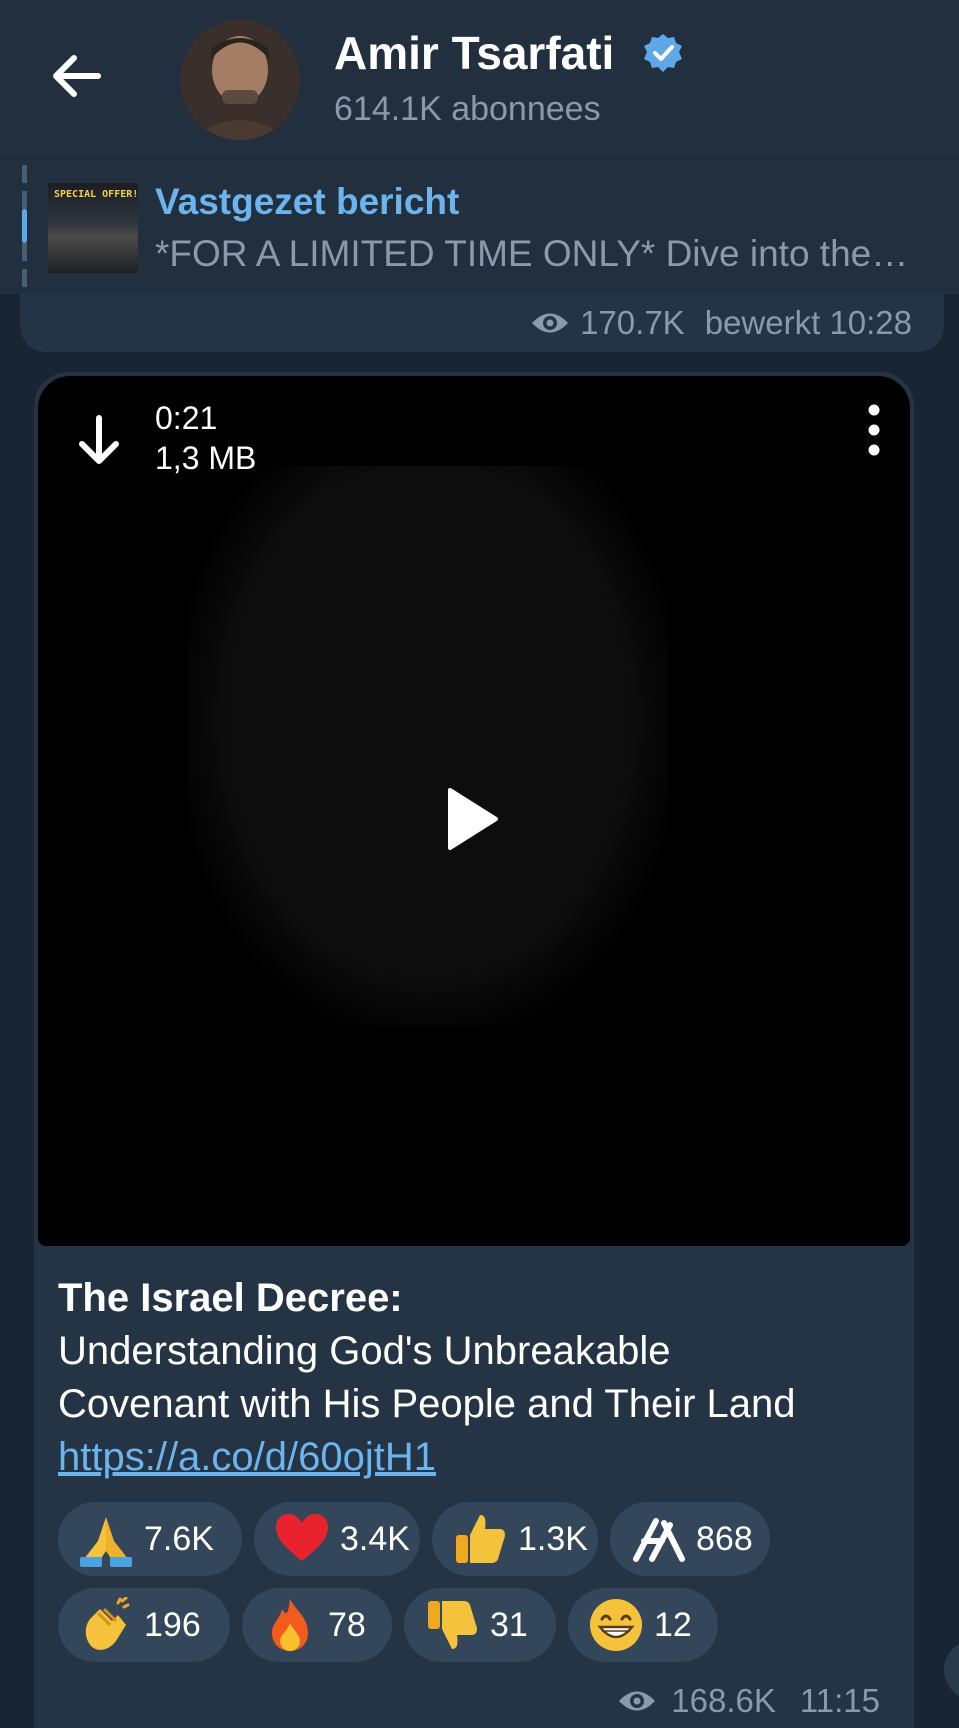  Describe the element at coordinates (474, 53) in the screenshot. I see `channel-name: Amir Tsarfati` at that location.